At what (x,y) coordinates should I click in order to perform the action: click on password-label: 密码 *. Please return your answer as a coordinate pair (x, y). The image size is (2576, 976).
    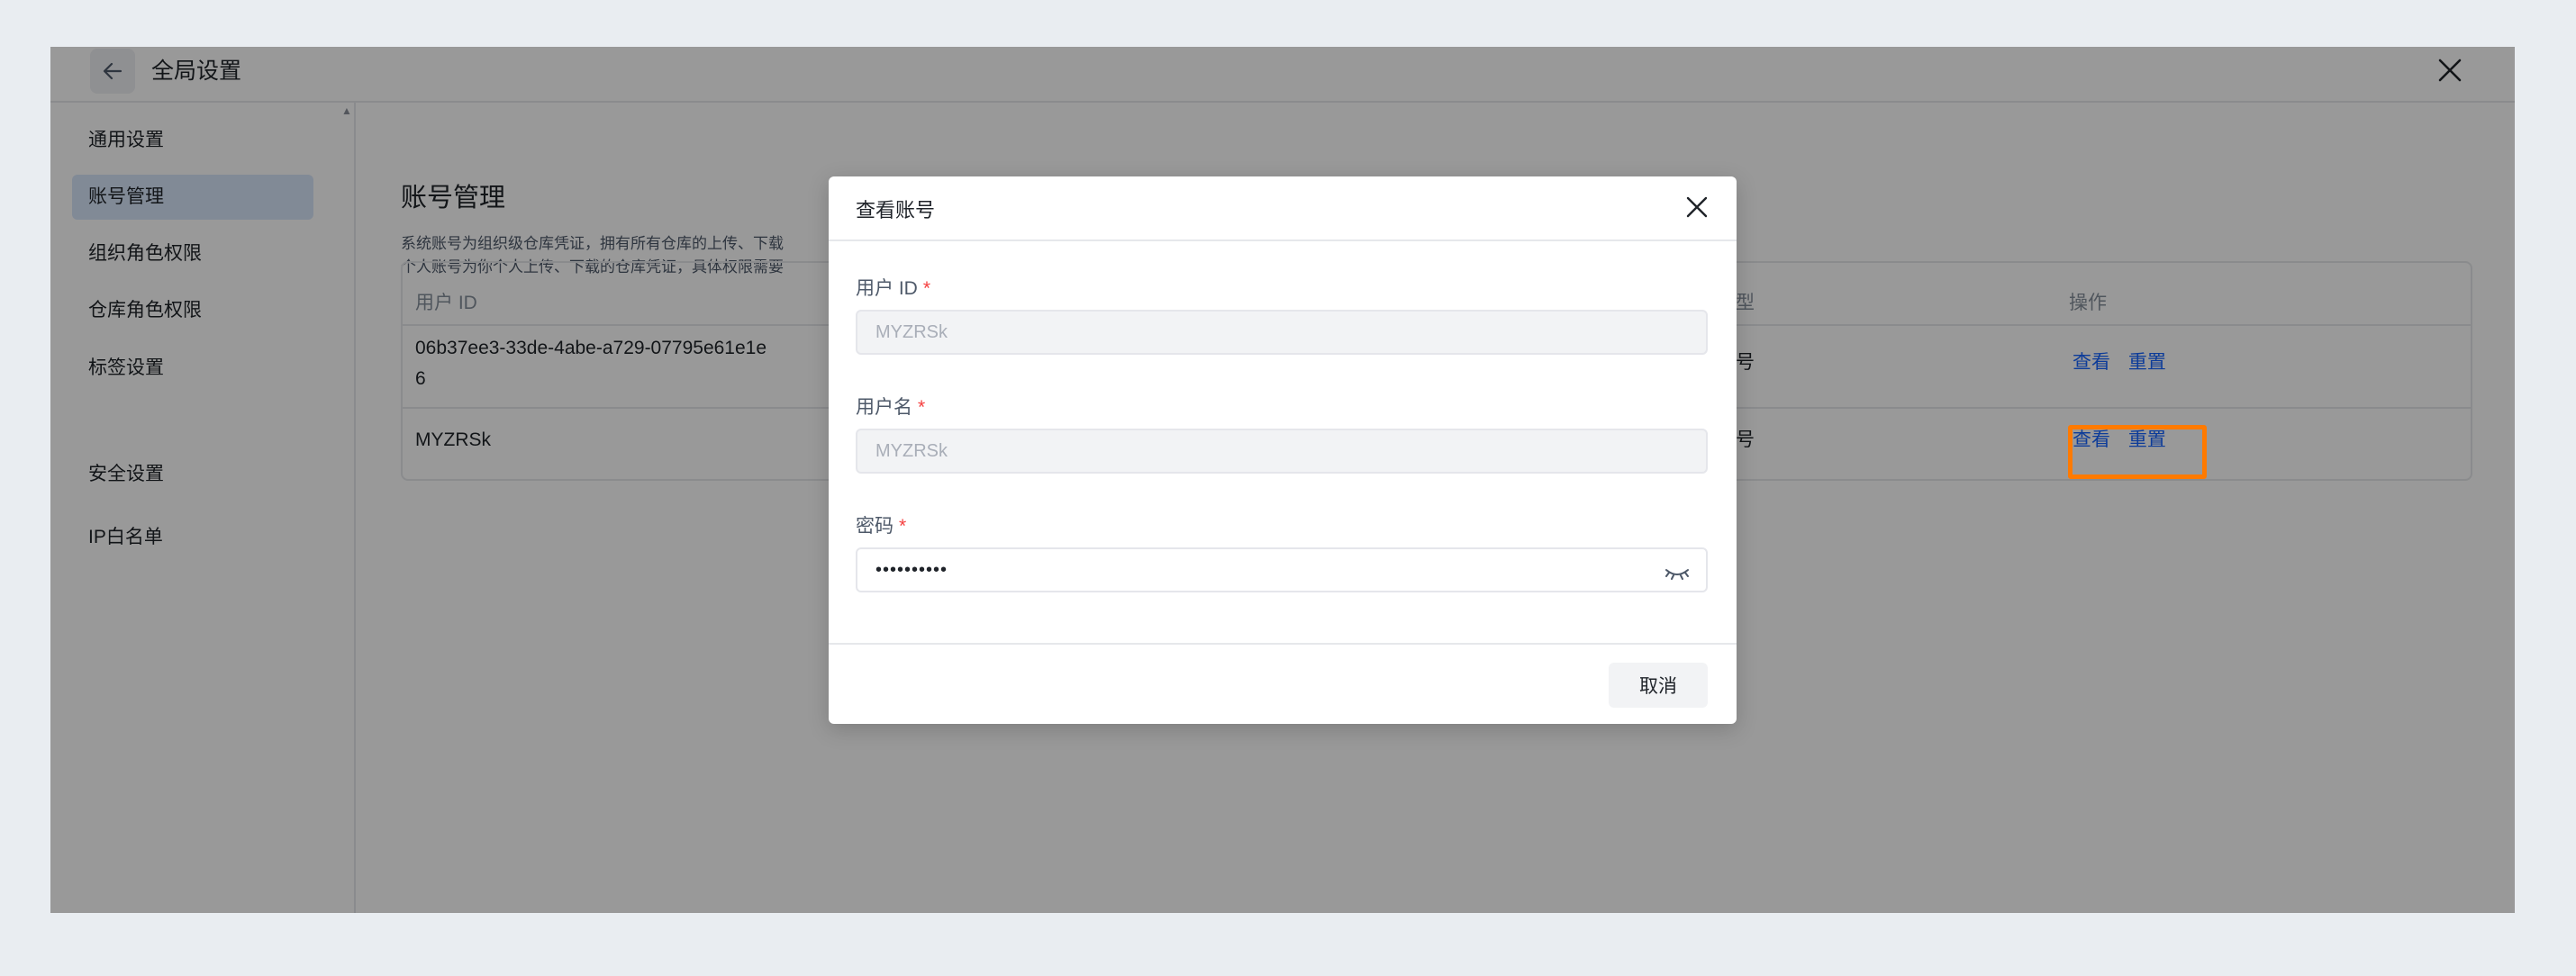
    Looking at the image, I should click on (881, 524).